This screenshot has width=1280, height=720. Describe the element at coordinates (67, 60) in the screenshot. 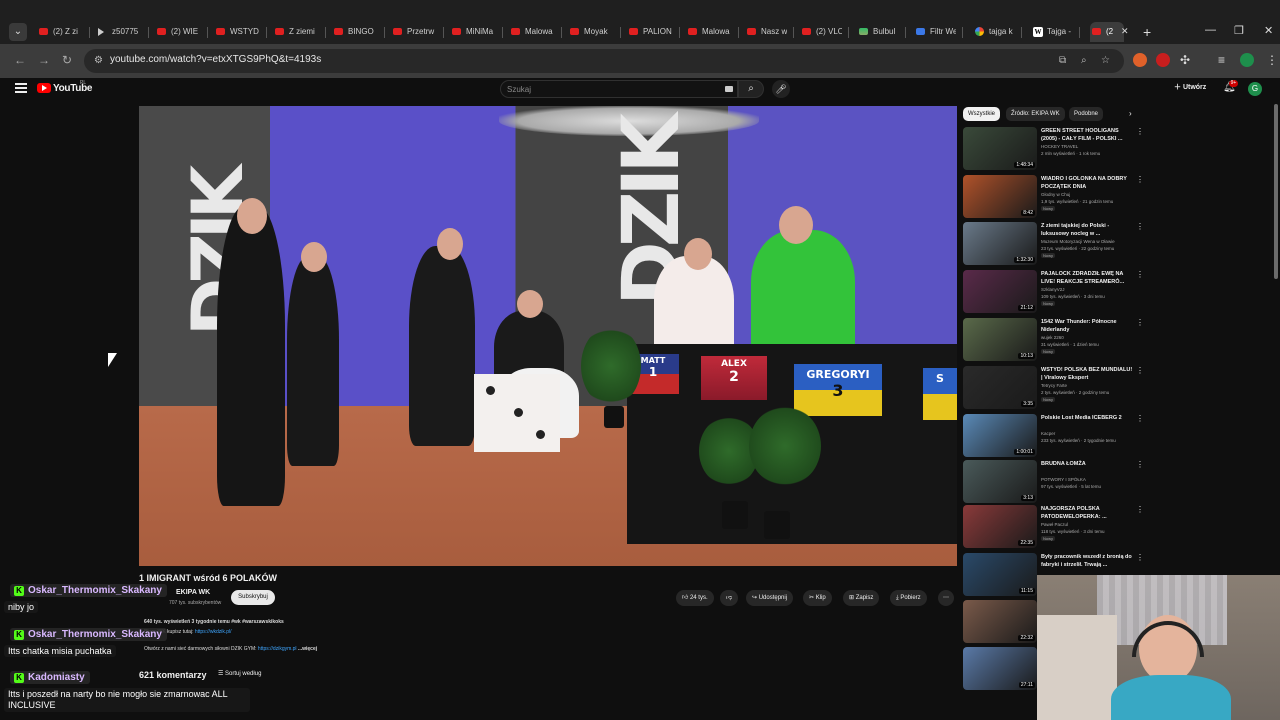

I see `reload-icon: ↻` at that location.